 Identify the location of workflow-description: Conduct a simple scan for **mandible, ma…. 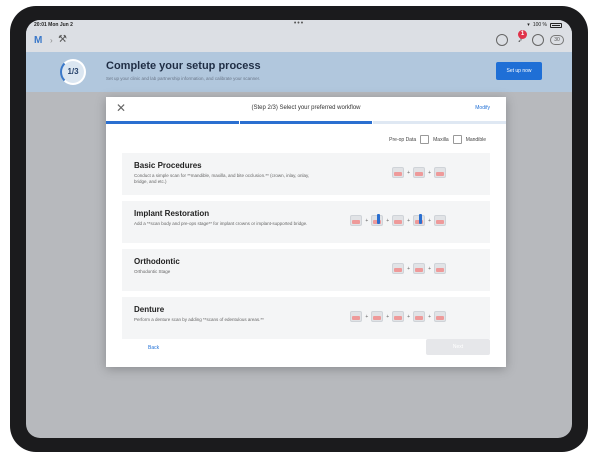
(222, 179).